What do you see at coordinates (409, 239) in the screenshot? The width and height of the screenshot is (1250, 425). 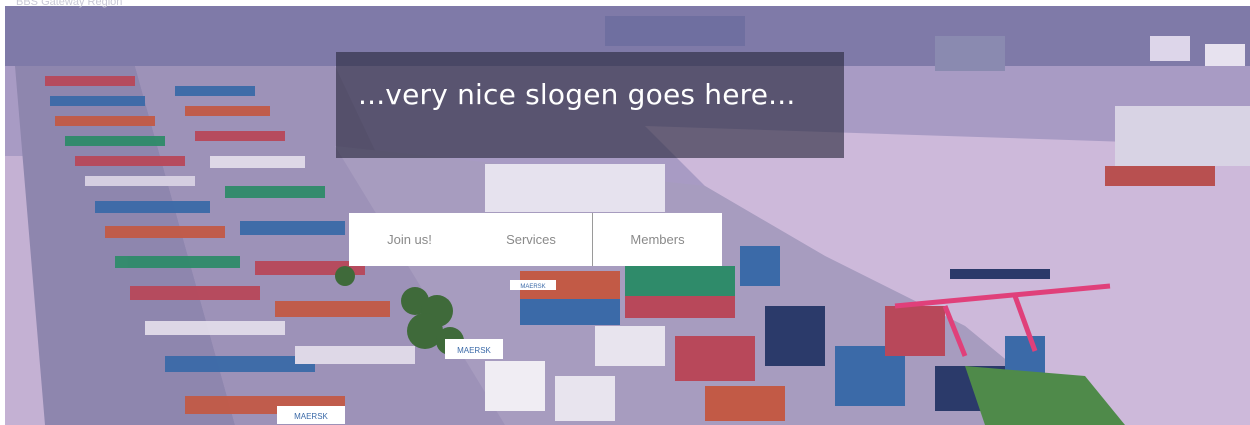 I see `nav-join-us: Join us!` at bounding box center [409, 239].